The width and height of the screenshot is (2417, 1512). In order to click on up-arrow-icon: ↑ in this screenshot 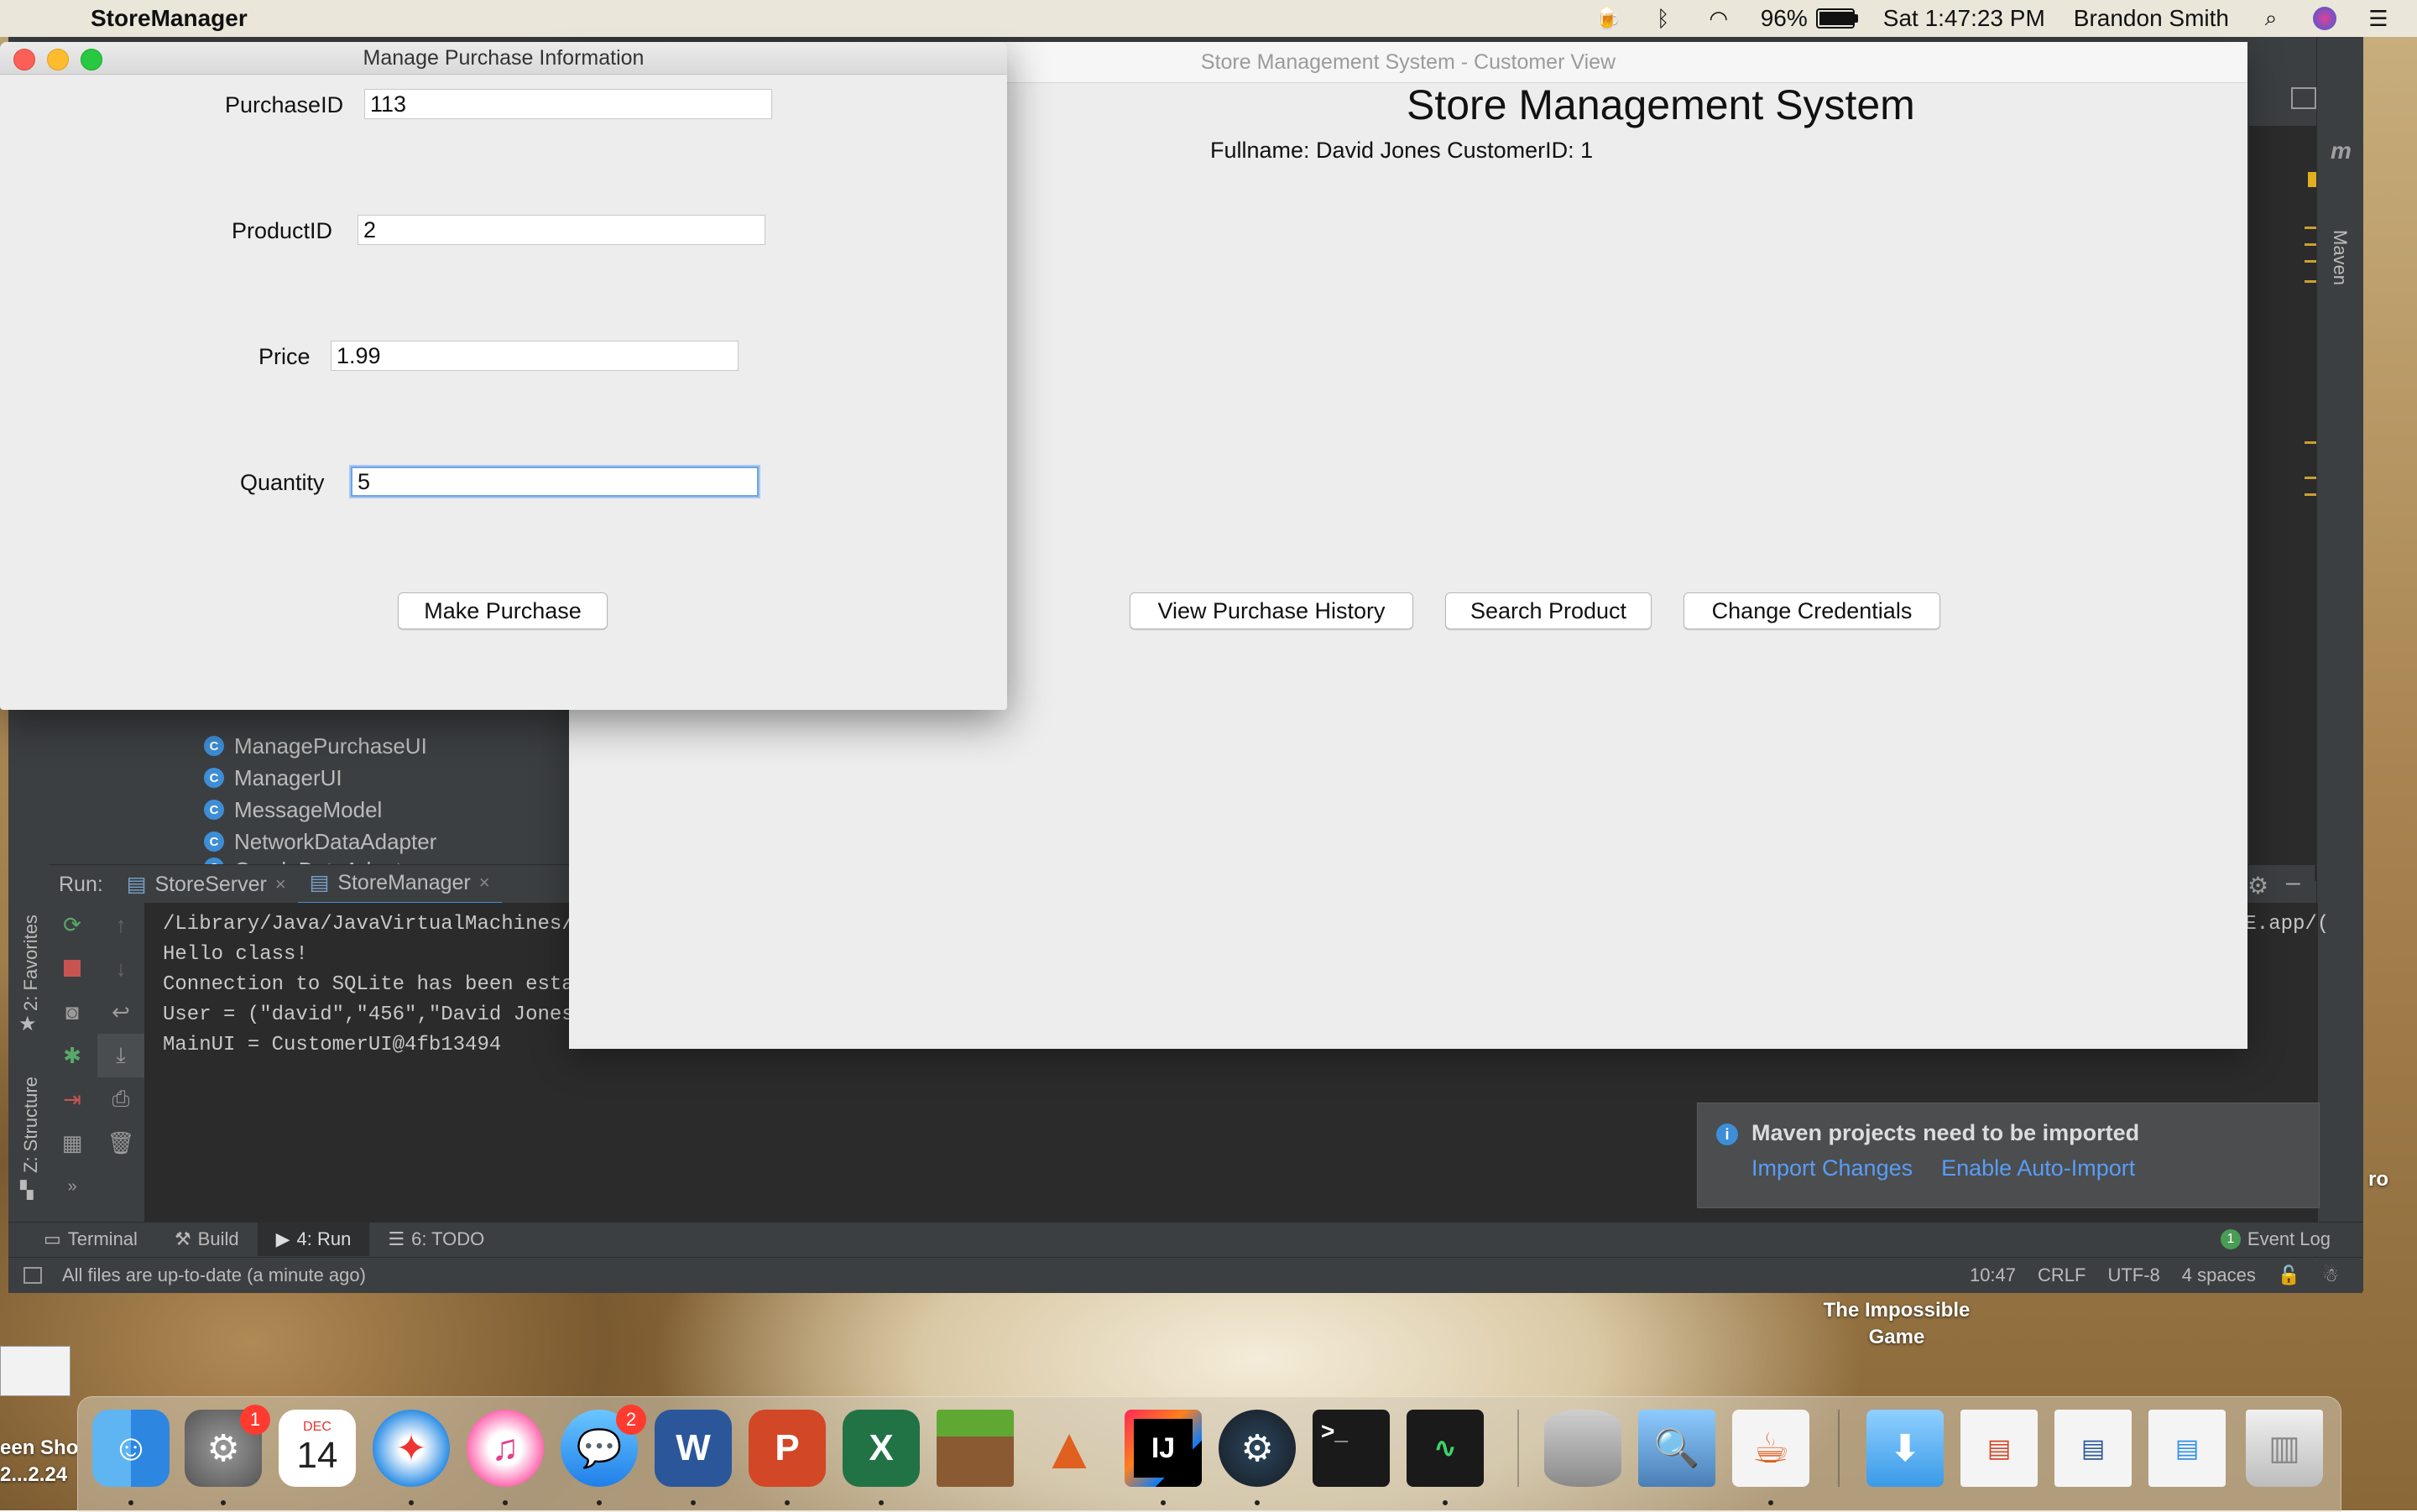, I will do `click(120, 925)`.